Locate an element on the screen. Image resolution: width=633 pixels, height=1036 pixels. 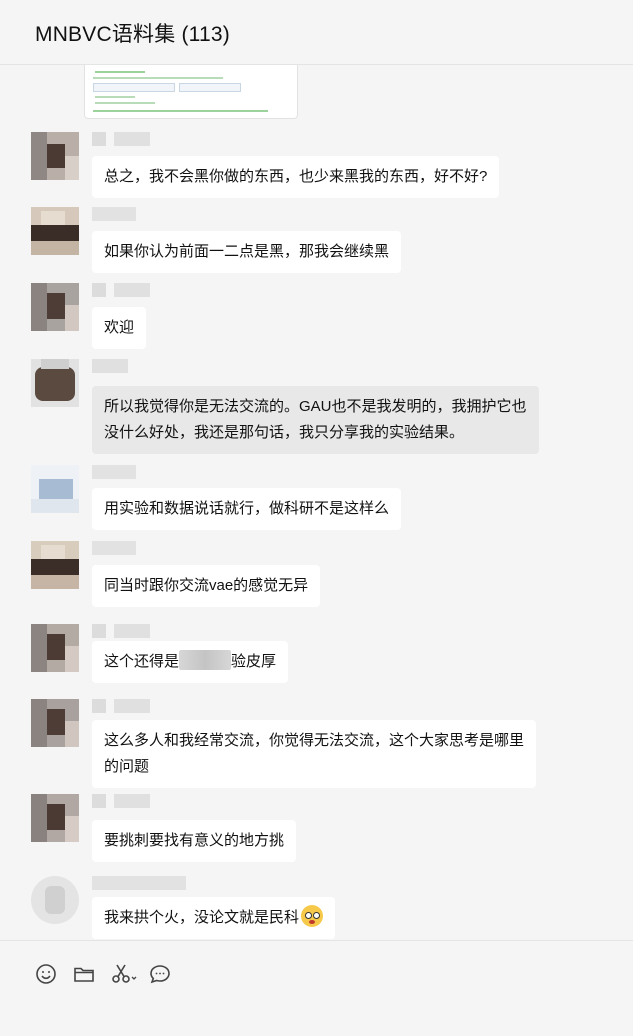
message-text: 要挑刺要找有意义的地方挑 is located at coordinates (194, 840).